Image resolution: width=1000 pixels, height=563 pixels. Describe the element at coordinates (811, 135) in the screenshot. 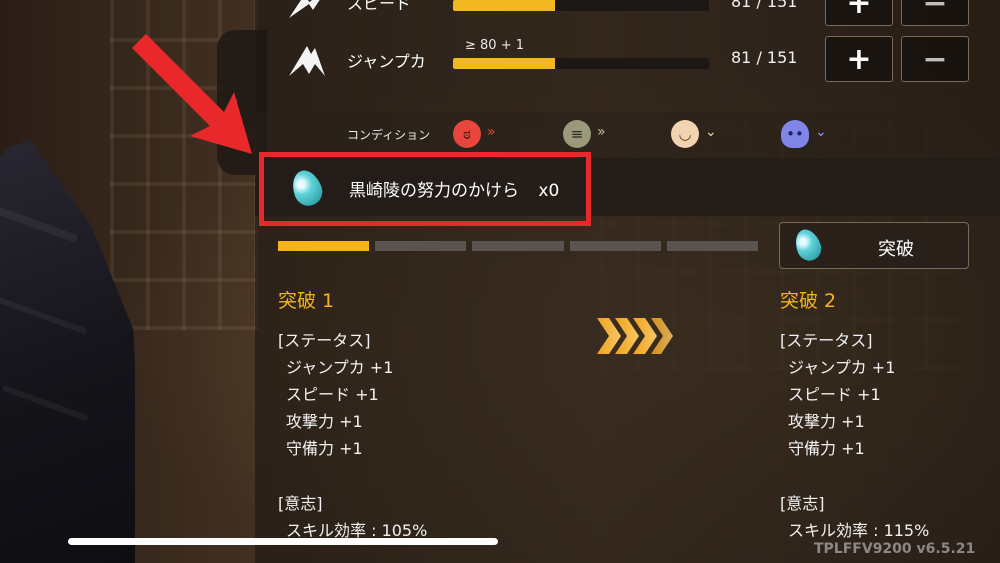

I see `condition-blob: •• ⌄` at that location.